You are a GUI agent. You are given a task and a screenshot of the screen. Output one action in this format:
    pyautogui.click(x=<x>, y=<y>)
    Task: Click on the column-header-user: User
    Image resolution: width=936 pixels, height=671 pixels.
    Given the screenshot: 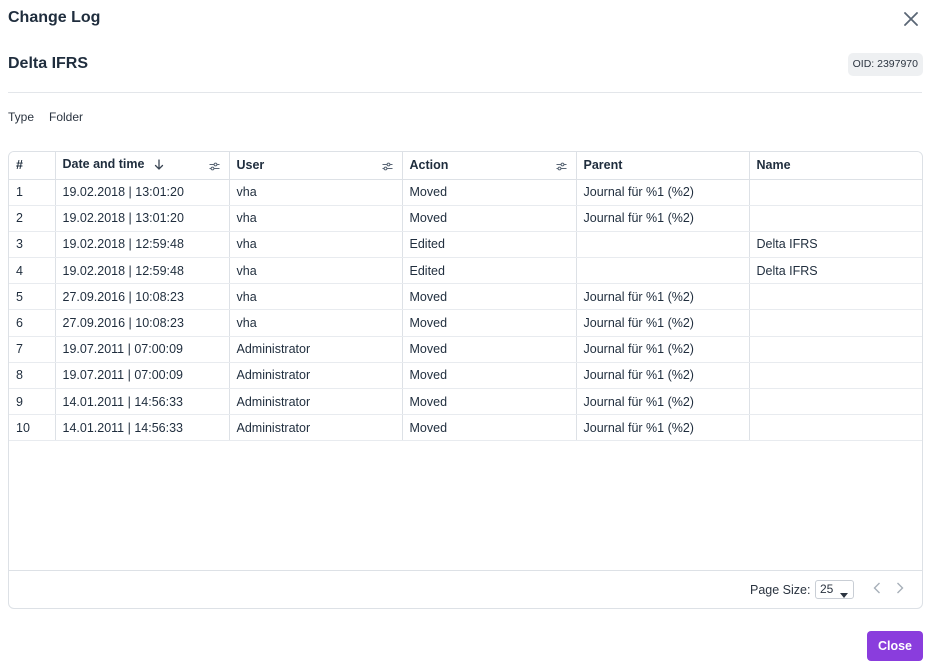 What is the action you would take?
    pyautogui.click(x=316, y=166)
    